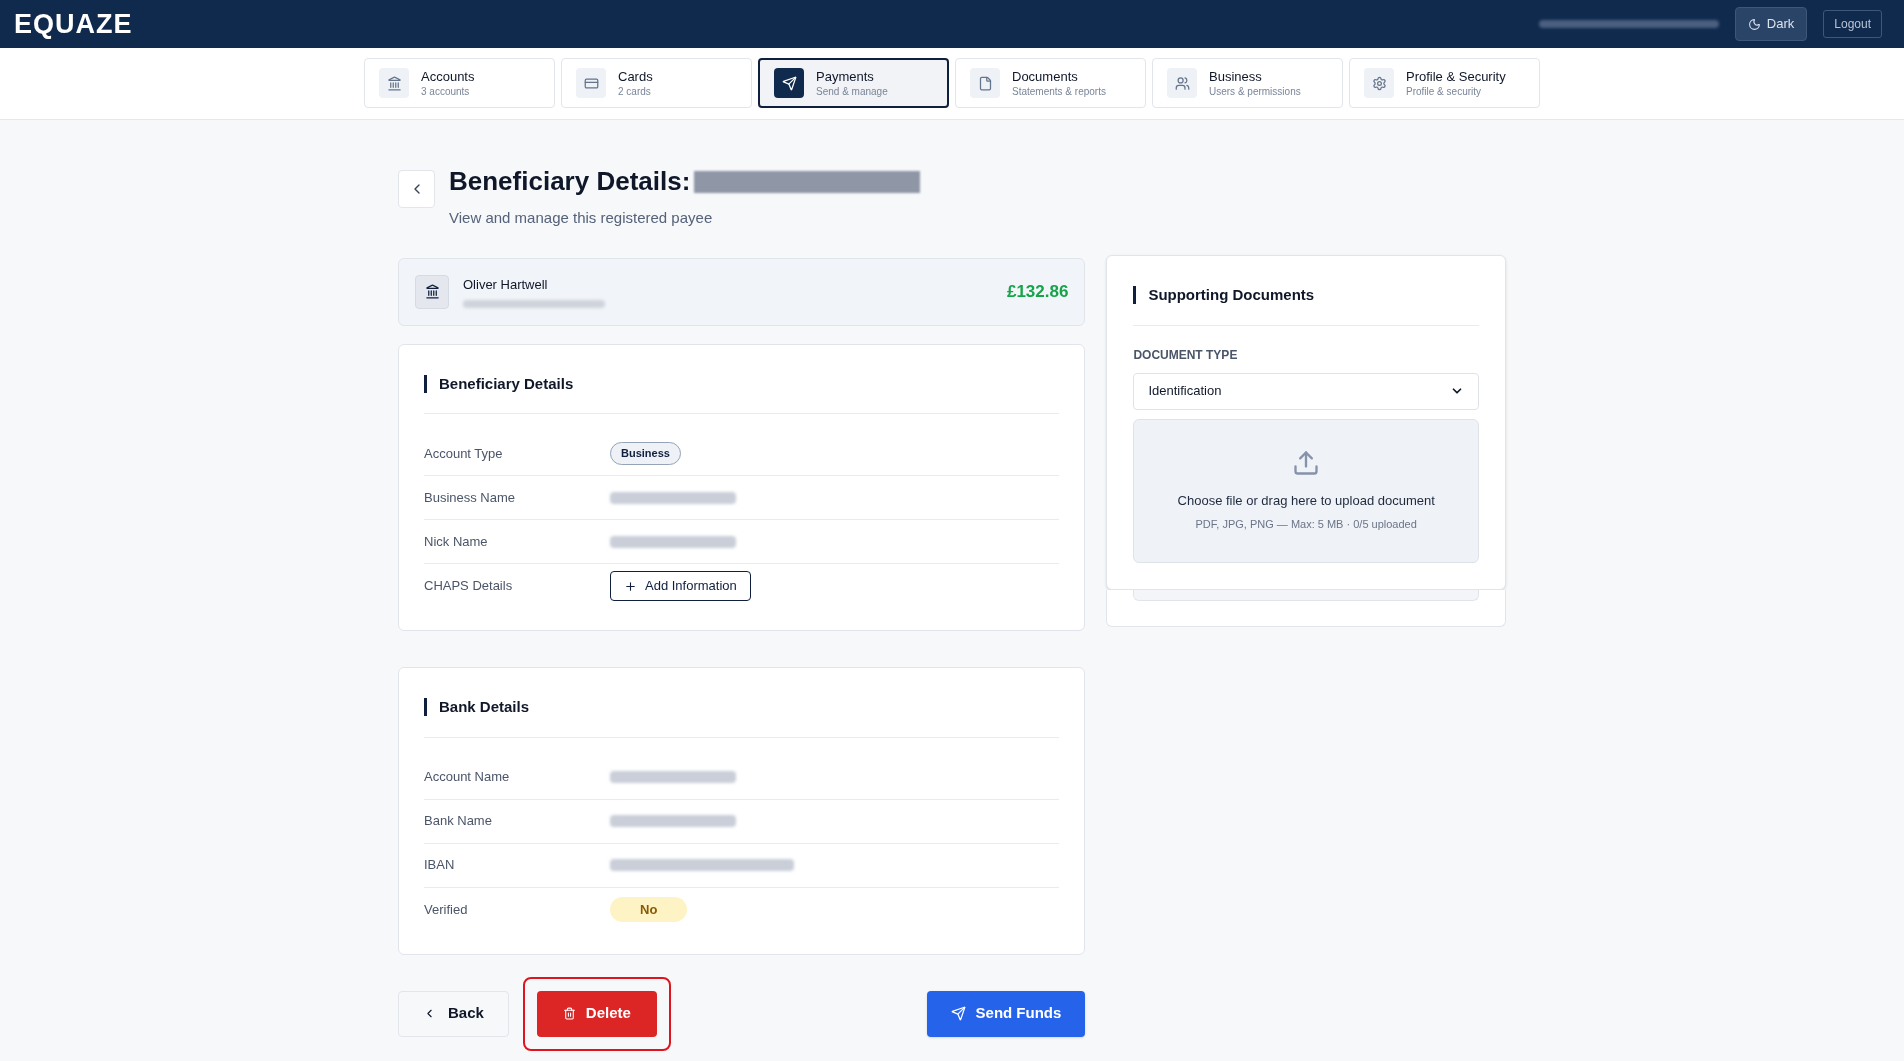 This screenshot has width=1904, height=1061. Describe the element at coordinates (958, 1013) in the screenshot. I see `send-icon` at that location.